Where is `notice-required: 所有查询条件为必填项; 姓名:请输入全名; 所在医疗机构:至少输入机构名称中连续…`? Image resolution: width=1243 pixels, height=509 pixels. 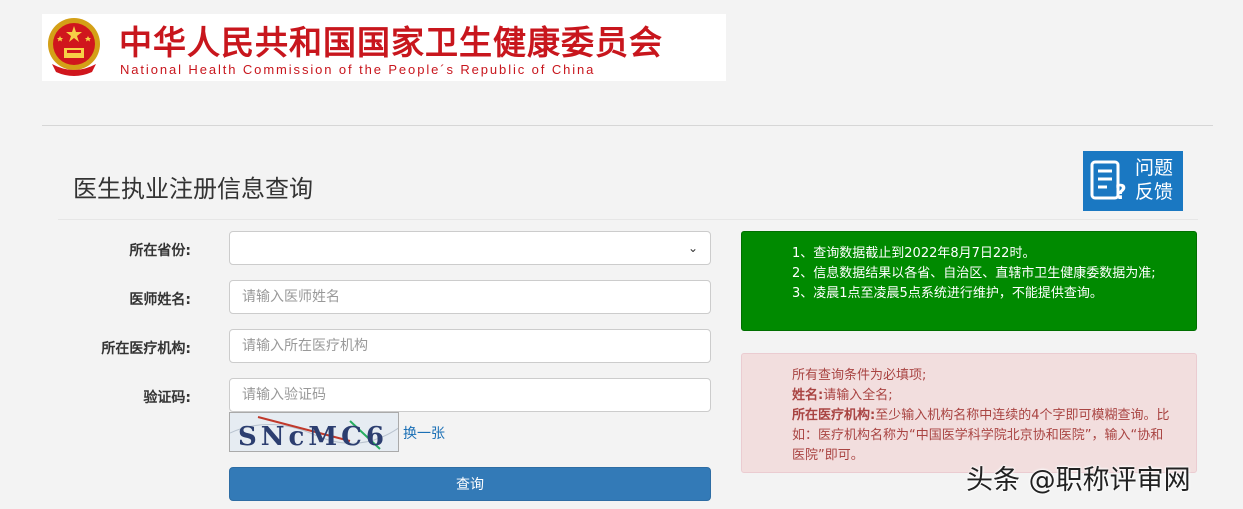
notice-required: 所有查询条件为必填项; 姓名:请输入全名; 所在医疗机构:至少输入机构名称中连续… is located at coordinates (969, 413).